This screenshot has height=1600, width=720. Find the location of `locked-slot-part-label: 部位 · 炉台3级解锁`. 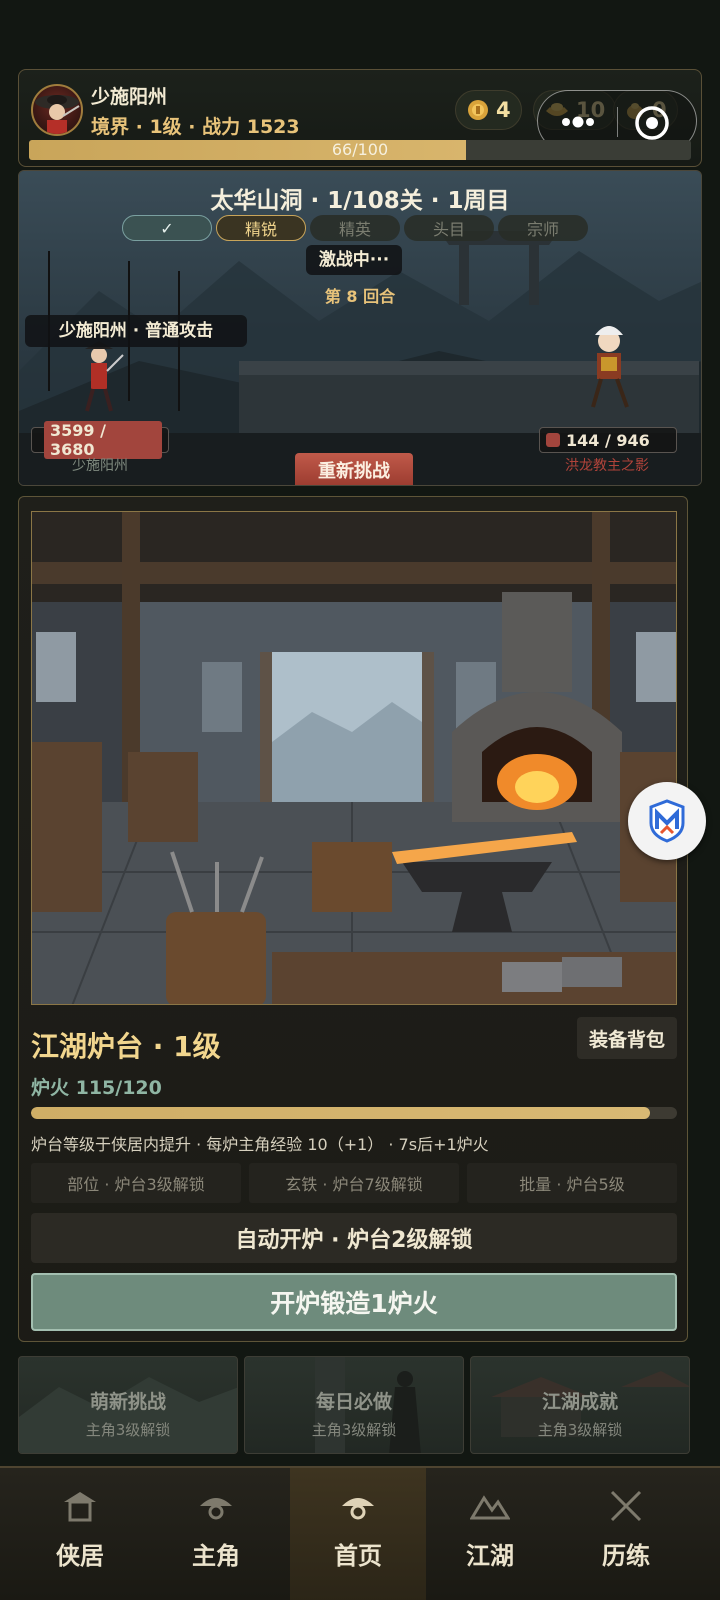

locked-slot-part-label: 部位 · 炉台3级解锁 is located at coordinates (136, 1184).